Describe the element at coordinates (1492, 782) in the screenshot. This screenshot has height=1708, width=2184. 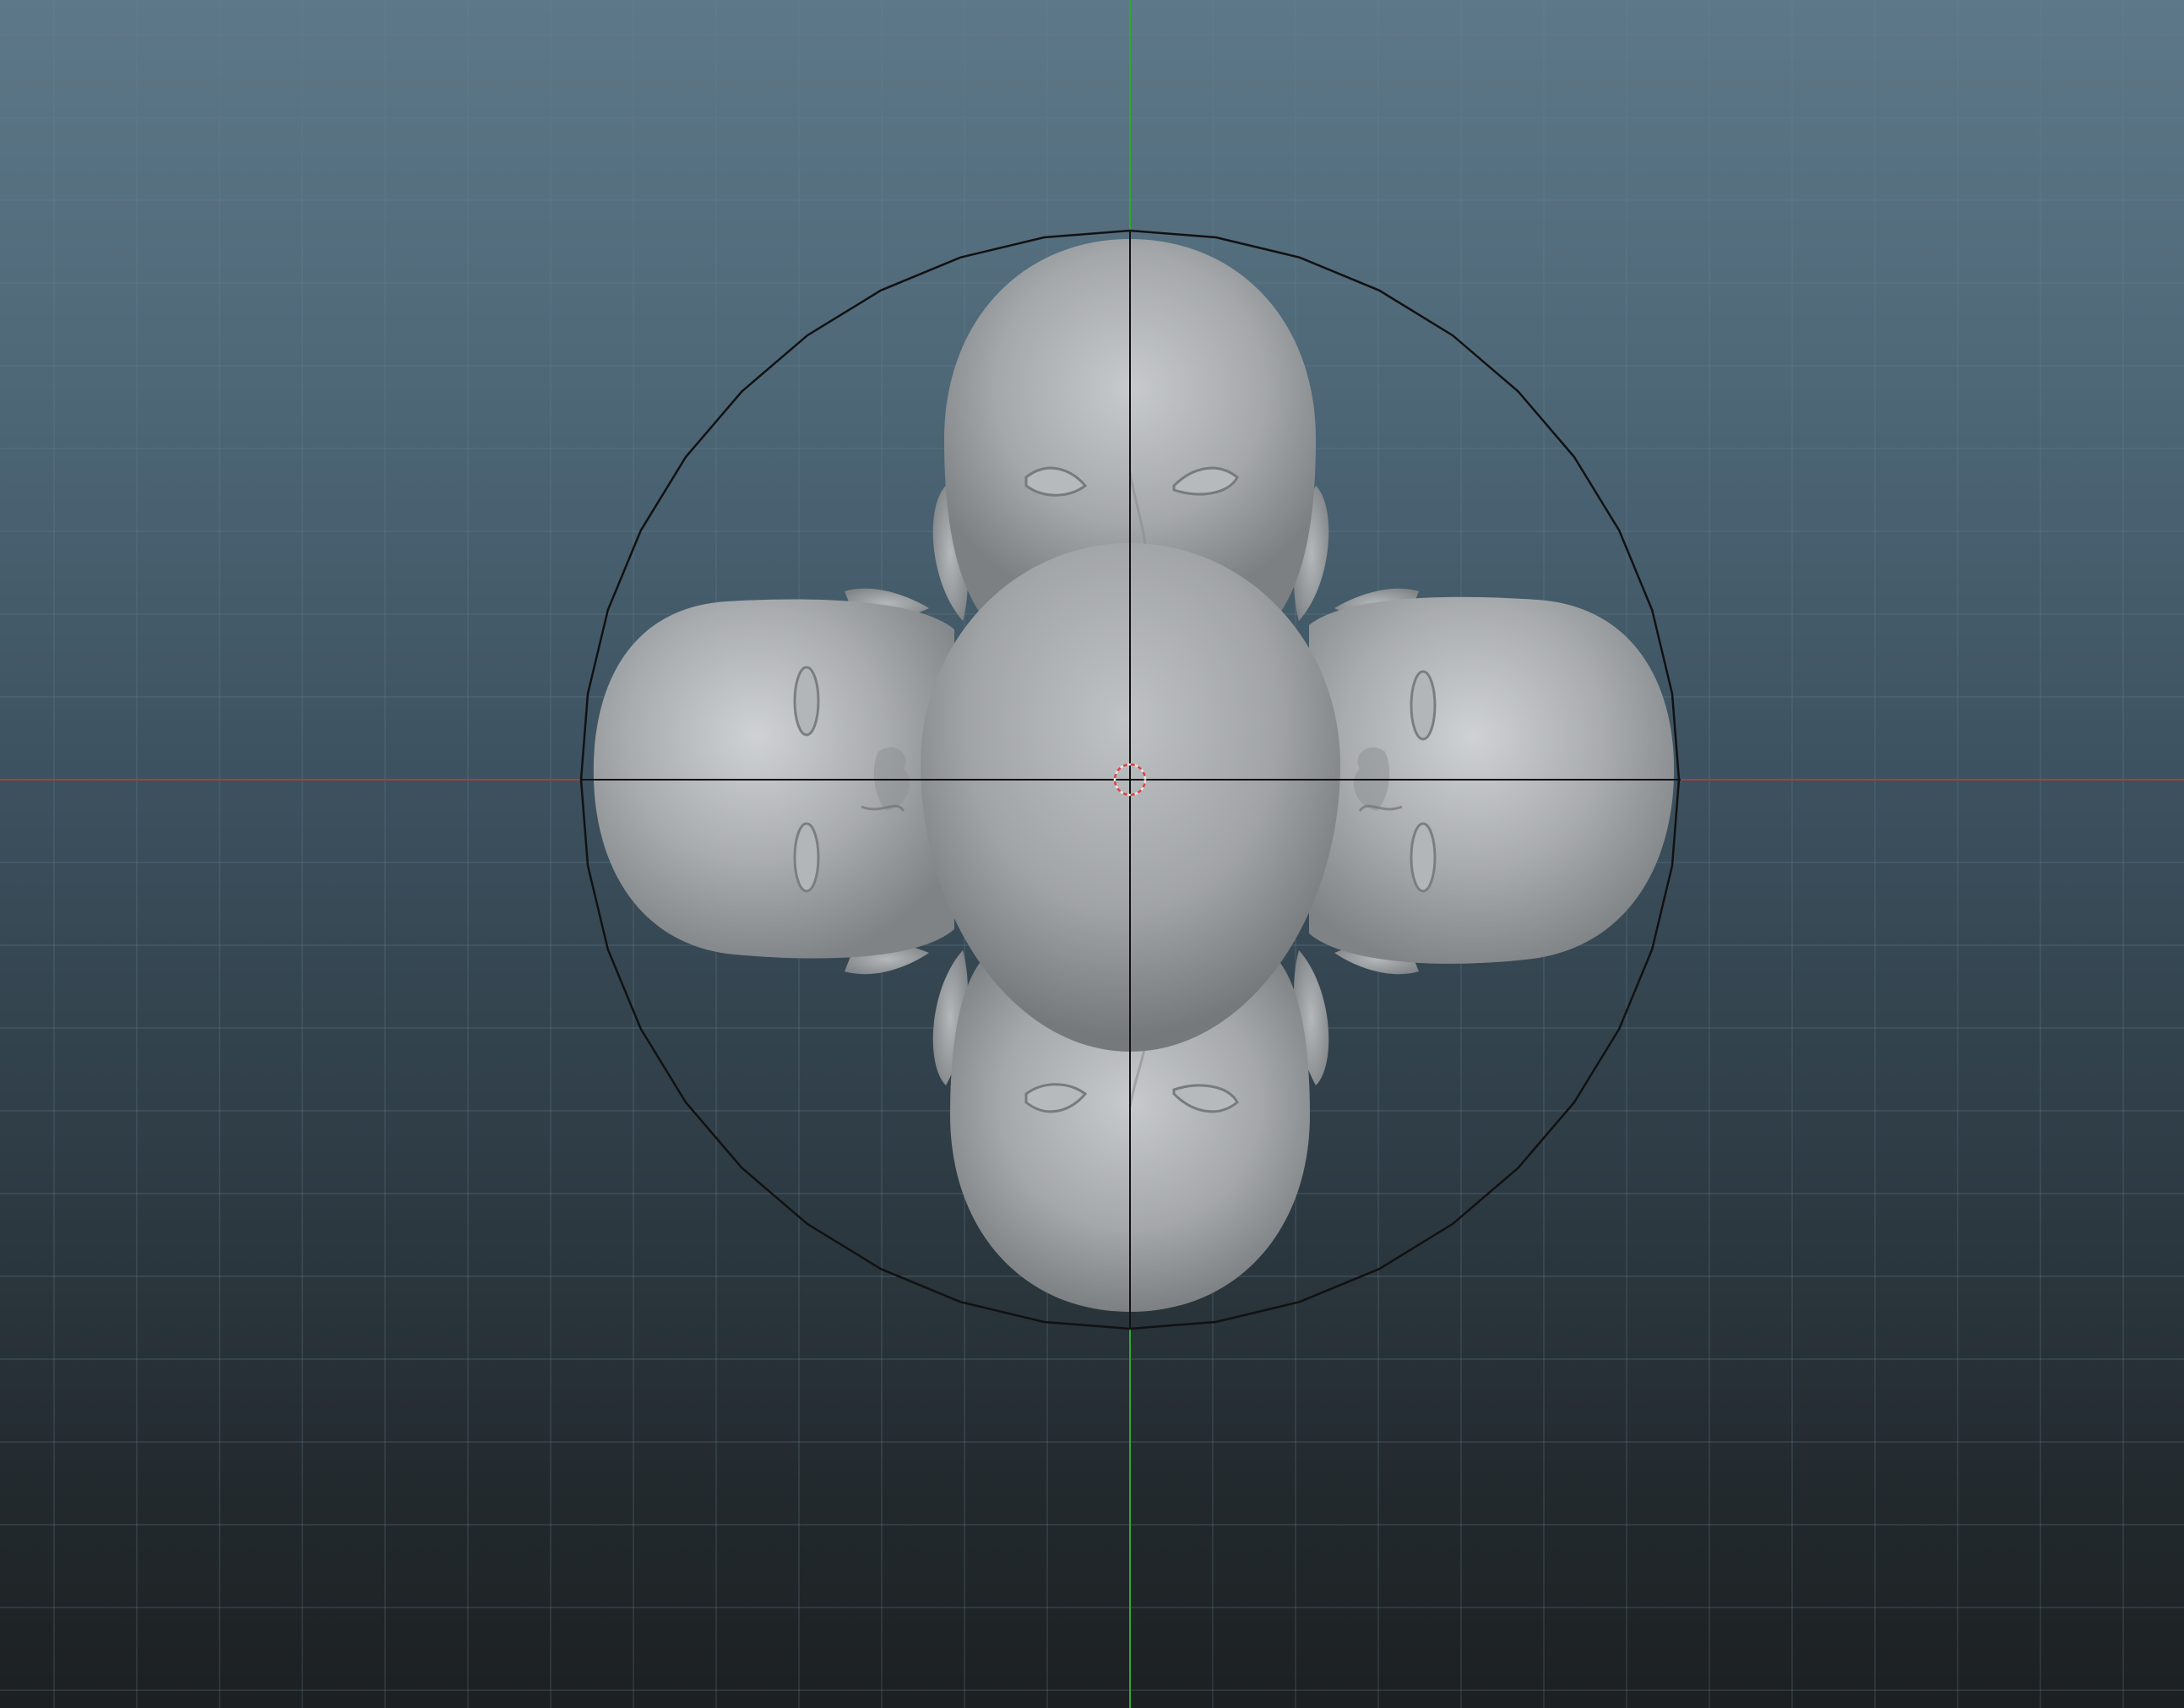
I see `head-right` at that location.